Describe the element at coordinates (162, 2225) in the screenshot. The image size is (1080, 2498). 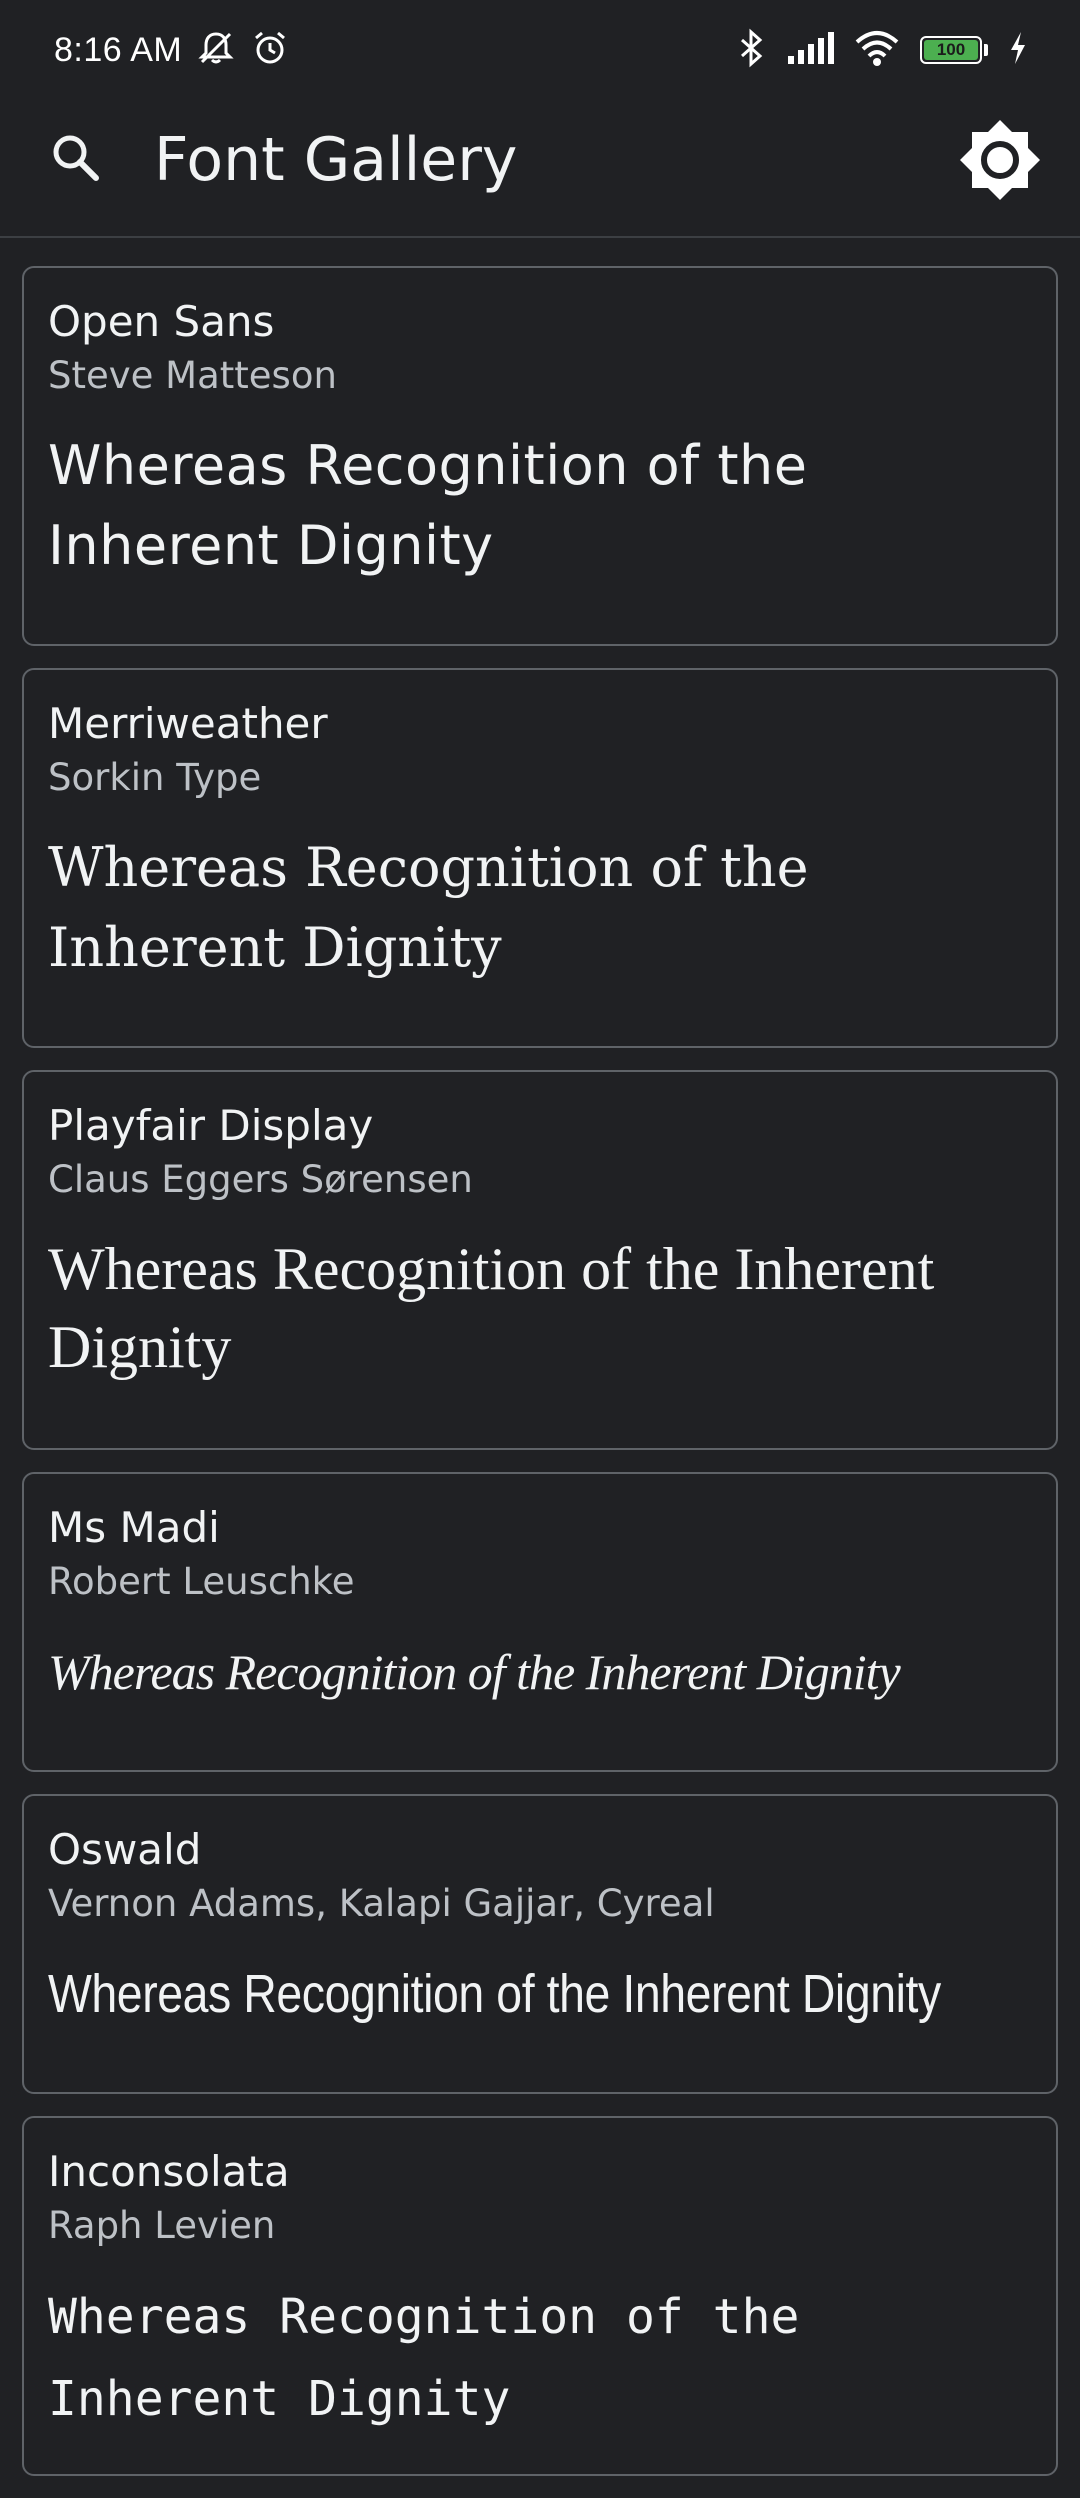
I see `font-author: Raph Levien` at that location.